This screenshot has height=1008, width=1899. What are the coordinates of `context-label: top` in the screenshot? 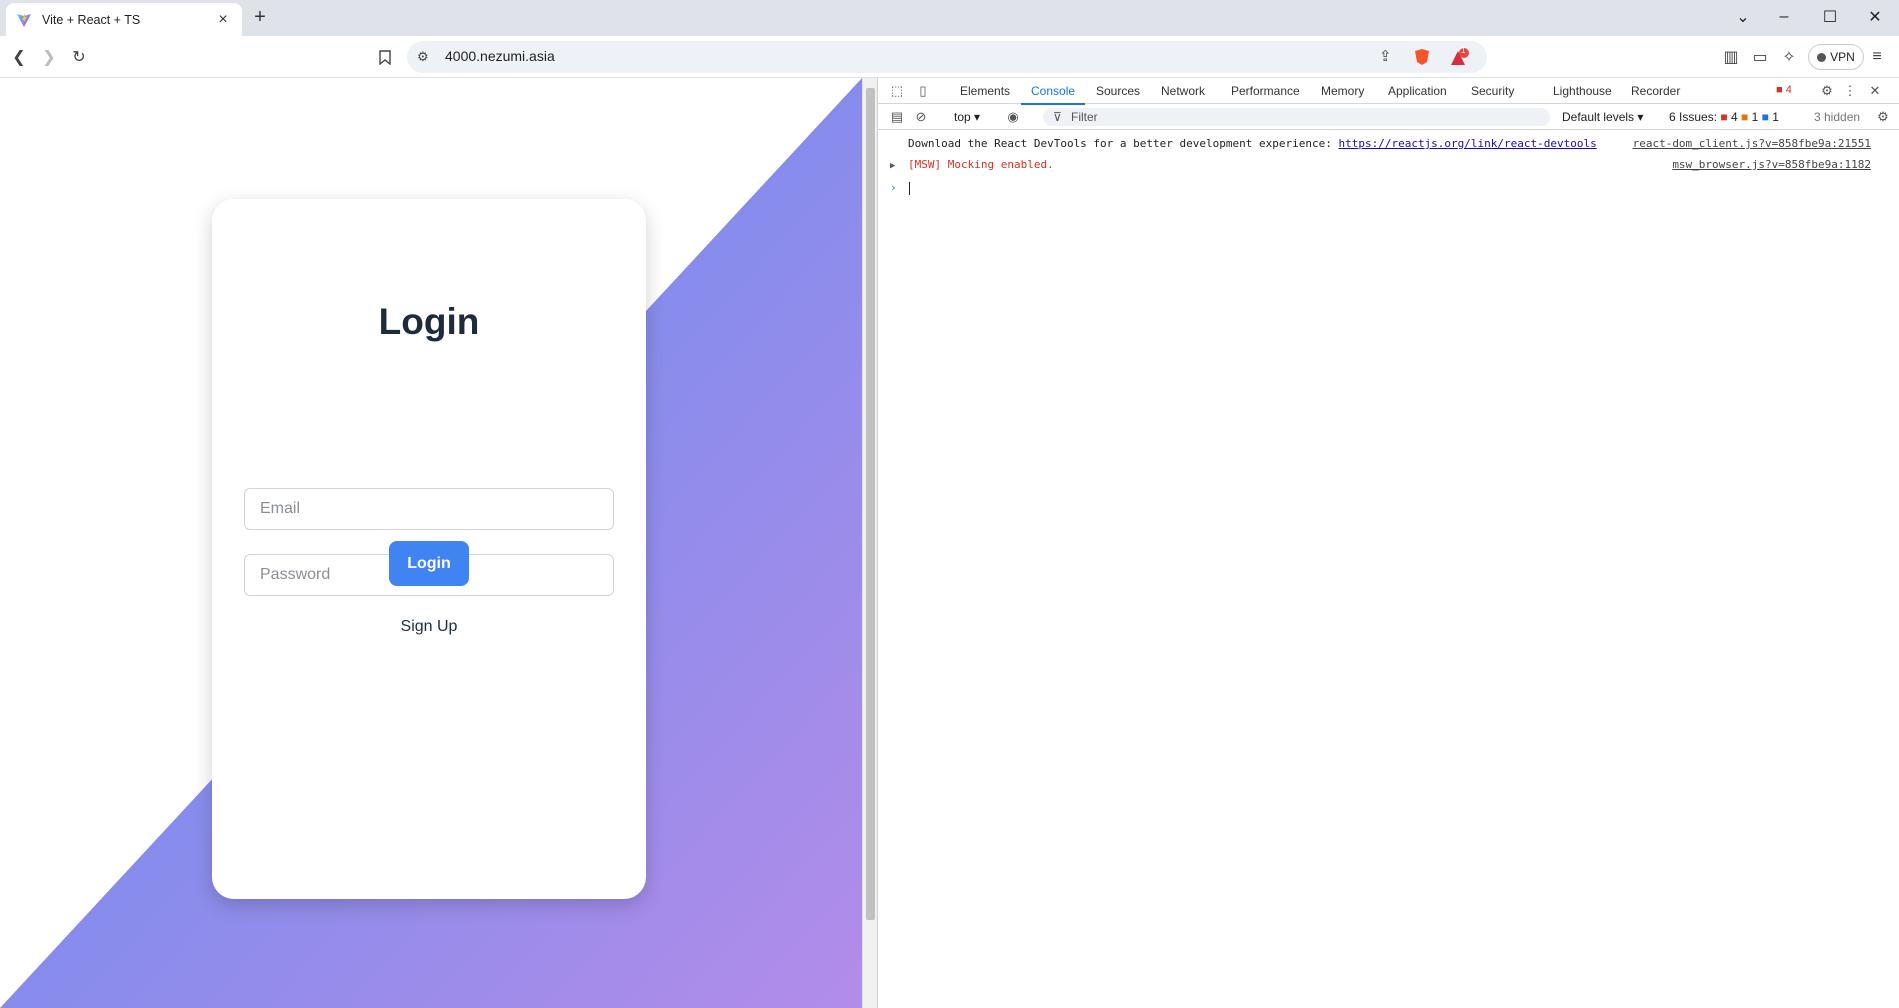 It's located at (962, 117).